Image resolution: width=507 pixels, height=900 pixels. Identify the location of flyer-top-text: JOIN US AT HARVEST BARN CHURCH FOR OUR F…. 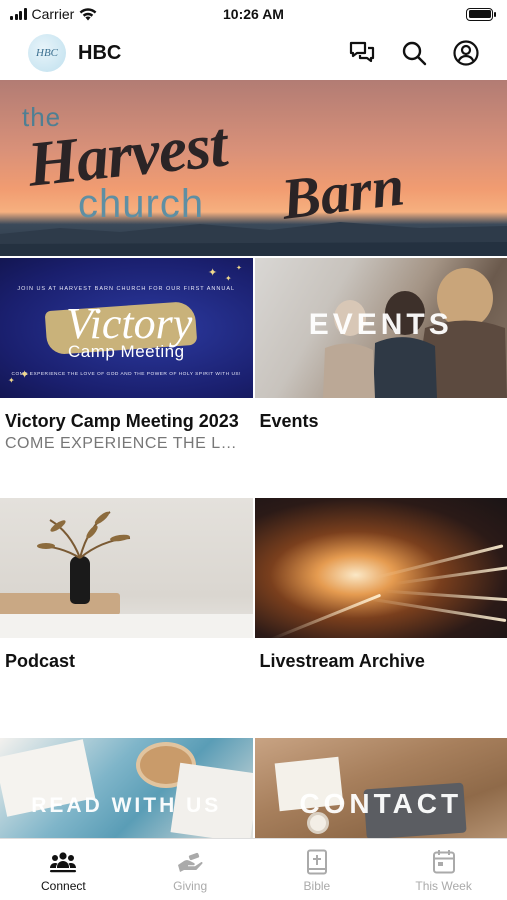
(126, 289).